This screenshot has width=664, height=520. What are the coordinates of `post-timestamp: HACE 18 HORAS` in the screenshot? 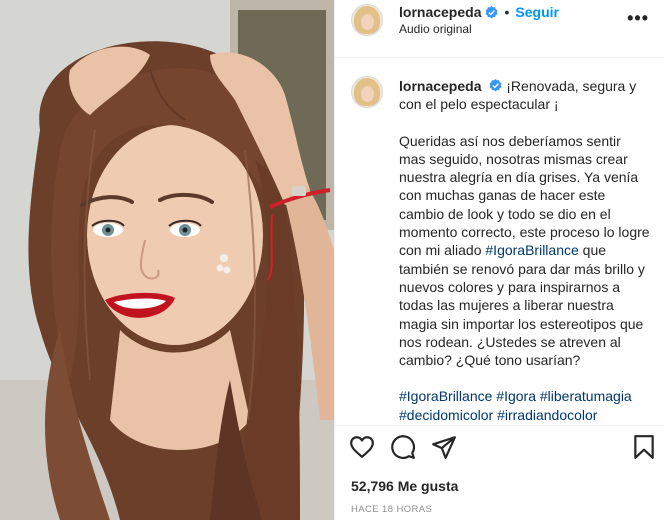 It's located at (391, 509).